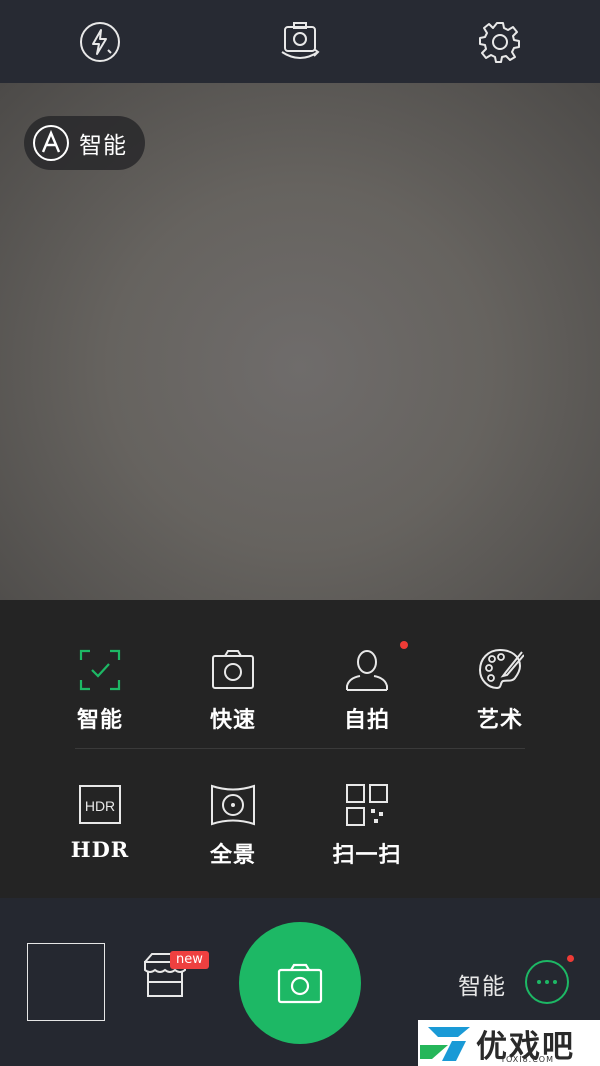 The width and height of the screenshot is (600, 1066). I want to click on mode-art: 艺术, so click(500, 690).